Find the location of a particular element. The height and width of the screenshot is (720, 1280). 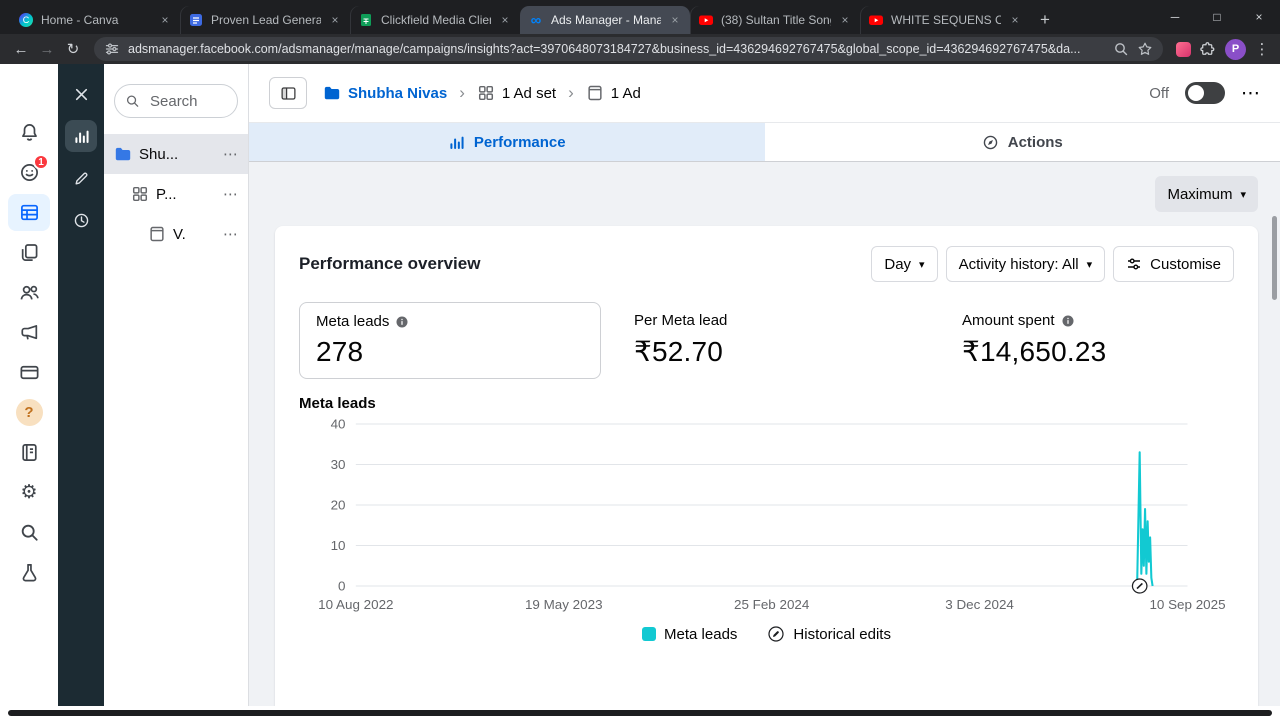

sidebar-toggle-button is located at coordinates (288, 93).